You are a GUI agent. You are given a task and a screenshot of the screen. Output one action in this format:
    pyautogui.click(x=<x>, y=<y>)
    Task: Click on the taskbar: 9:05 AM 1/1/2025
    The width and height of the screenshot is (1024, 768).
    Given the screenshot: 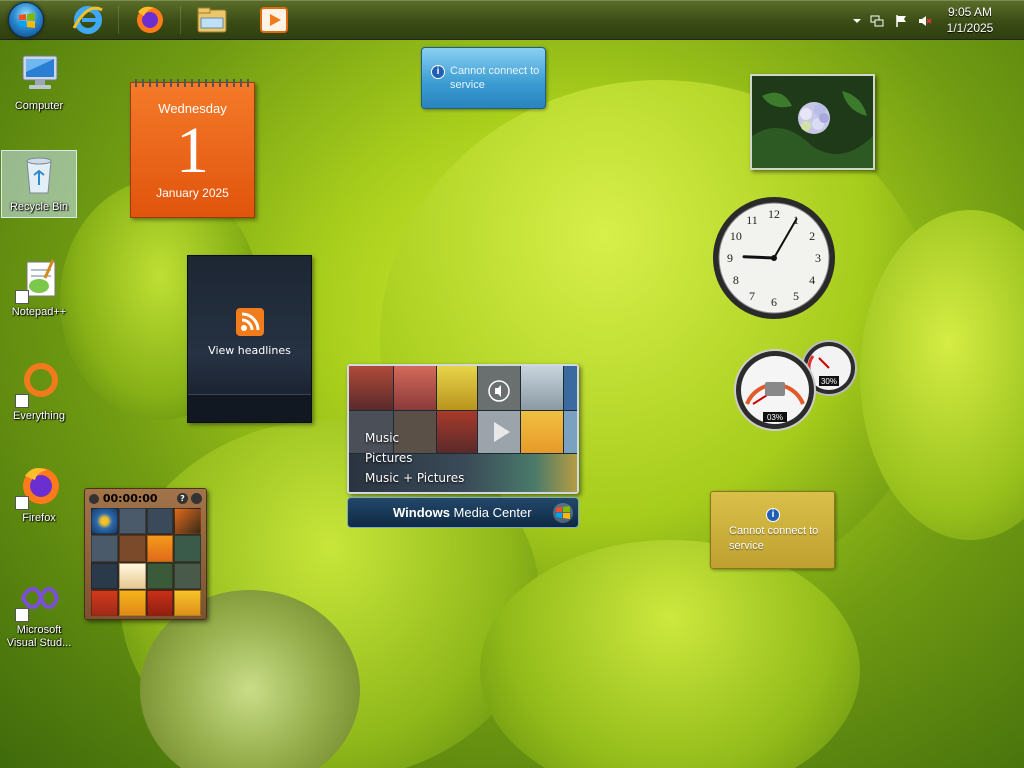 What is the action you would take?
    pyautogui.click(x=512, y=20)
    